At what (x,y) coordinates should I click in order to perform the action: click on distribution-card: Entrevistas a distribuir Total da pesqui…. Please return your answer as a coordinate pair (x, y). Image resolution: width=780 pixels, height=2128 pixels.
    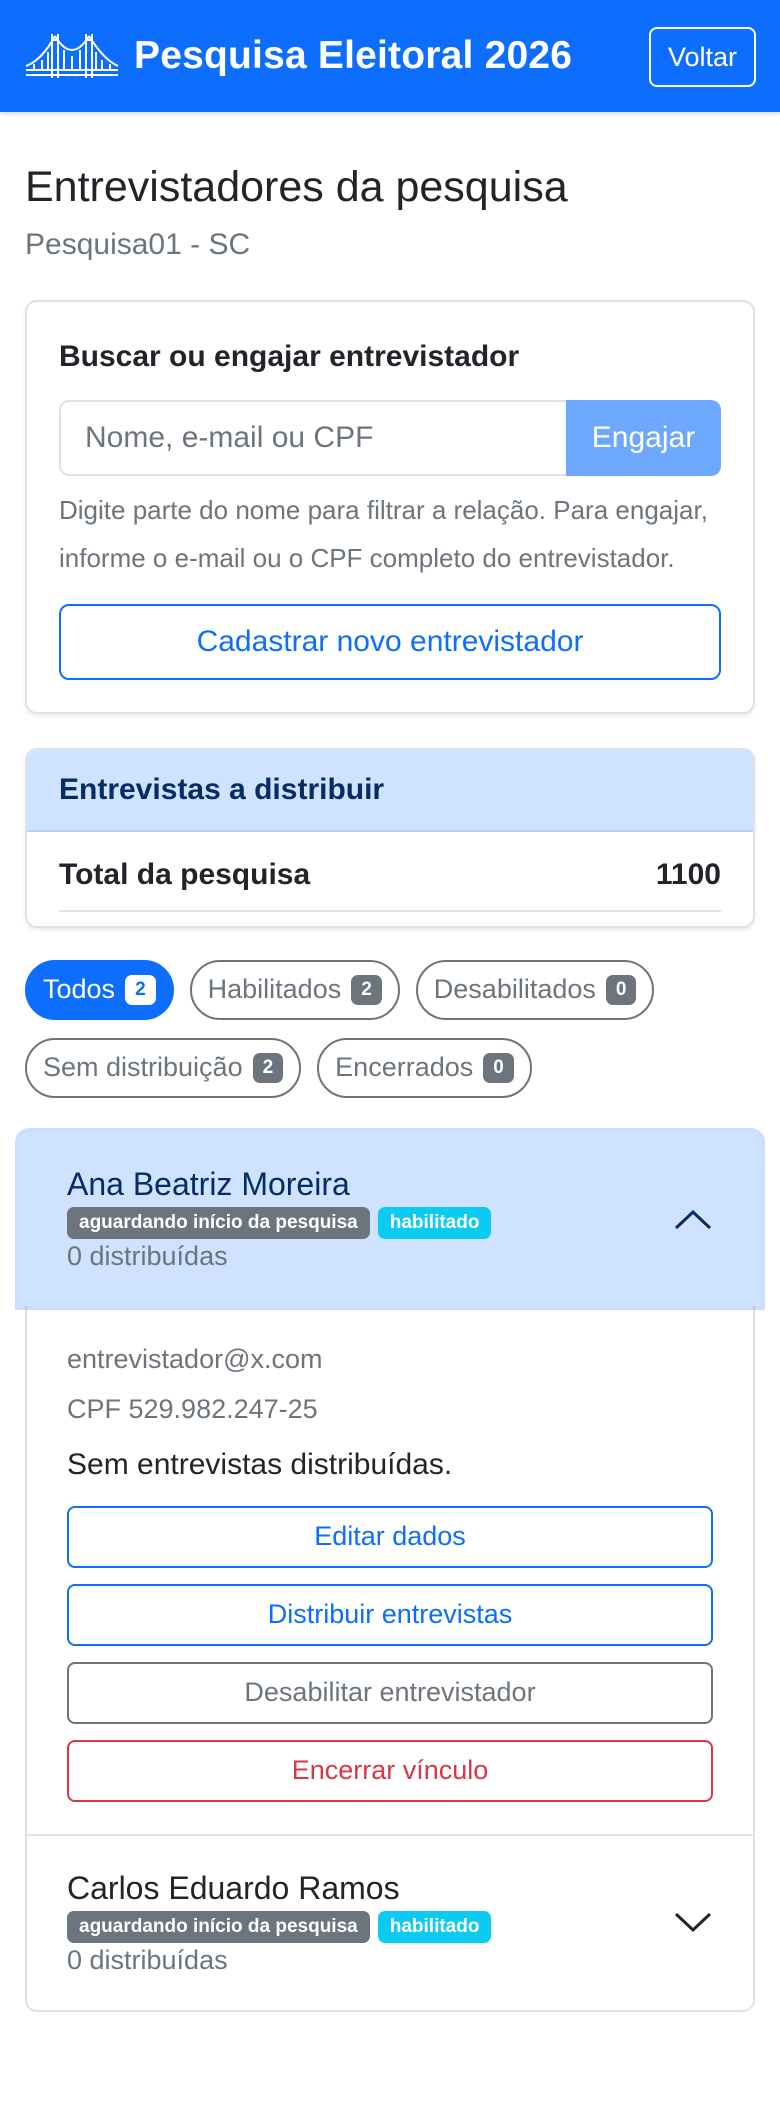
    Looking at the image, I should click on (390, 837).